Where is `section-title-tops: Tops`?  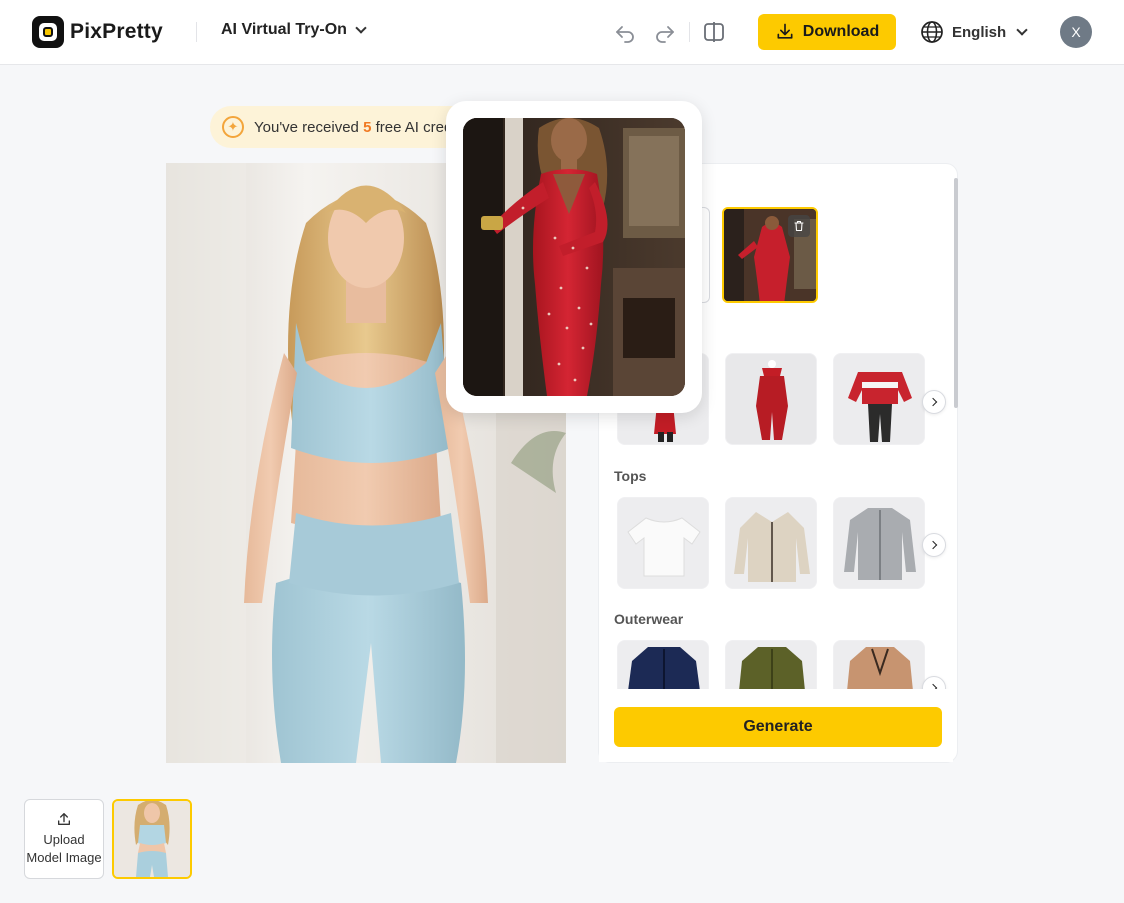 section-title-tops: Tops is located at coordinates (630, 476).